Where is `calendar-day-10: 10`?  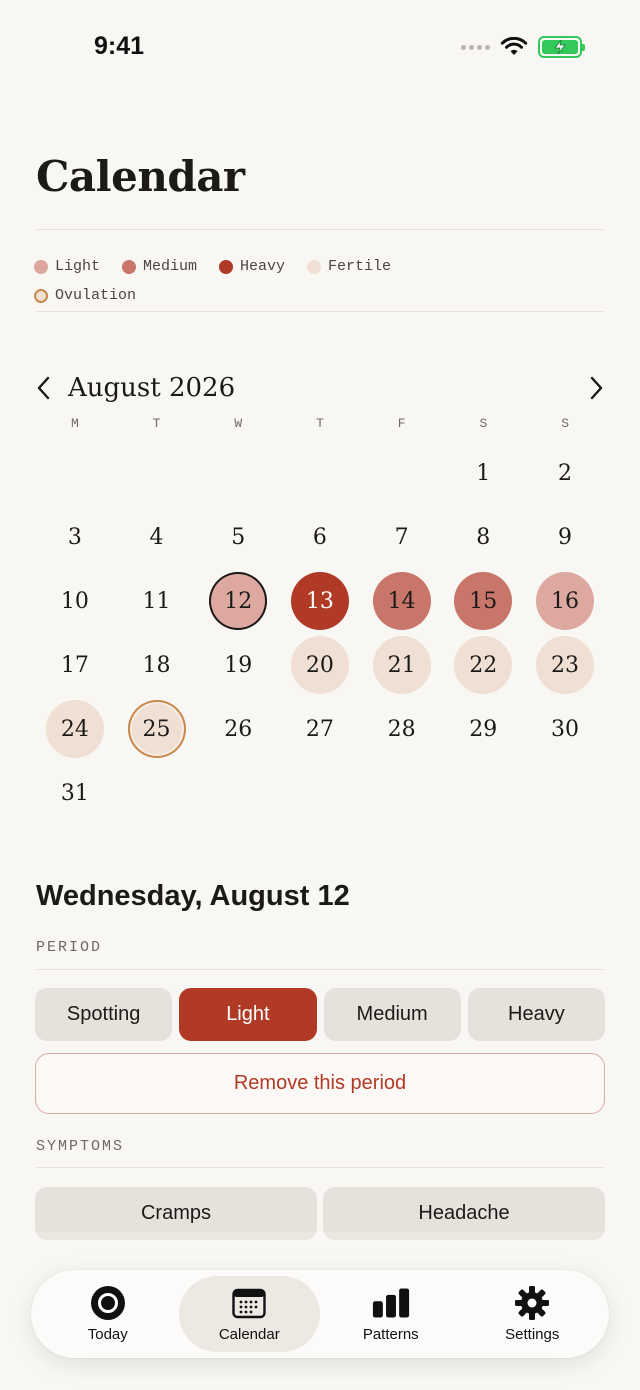 calendar-day-10: 10 is located at coordinates (75, 601).